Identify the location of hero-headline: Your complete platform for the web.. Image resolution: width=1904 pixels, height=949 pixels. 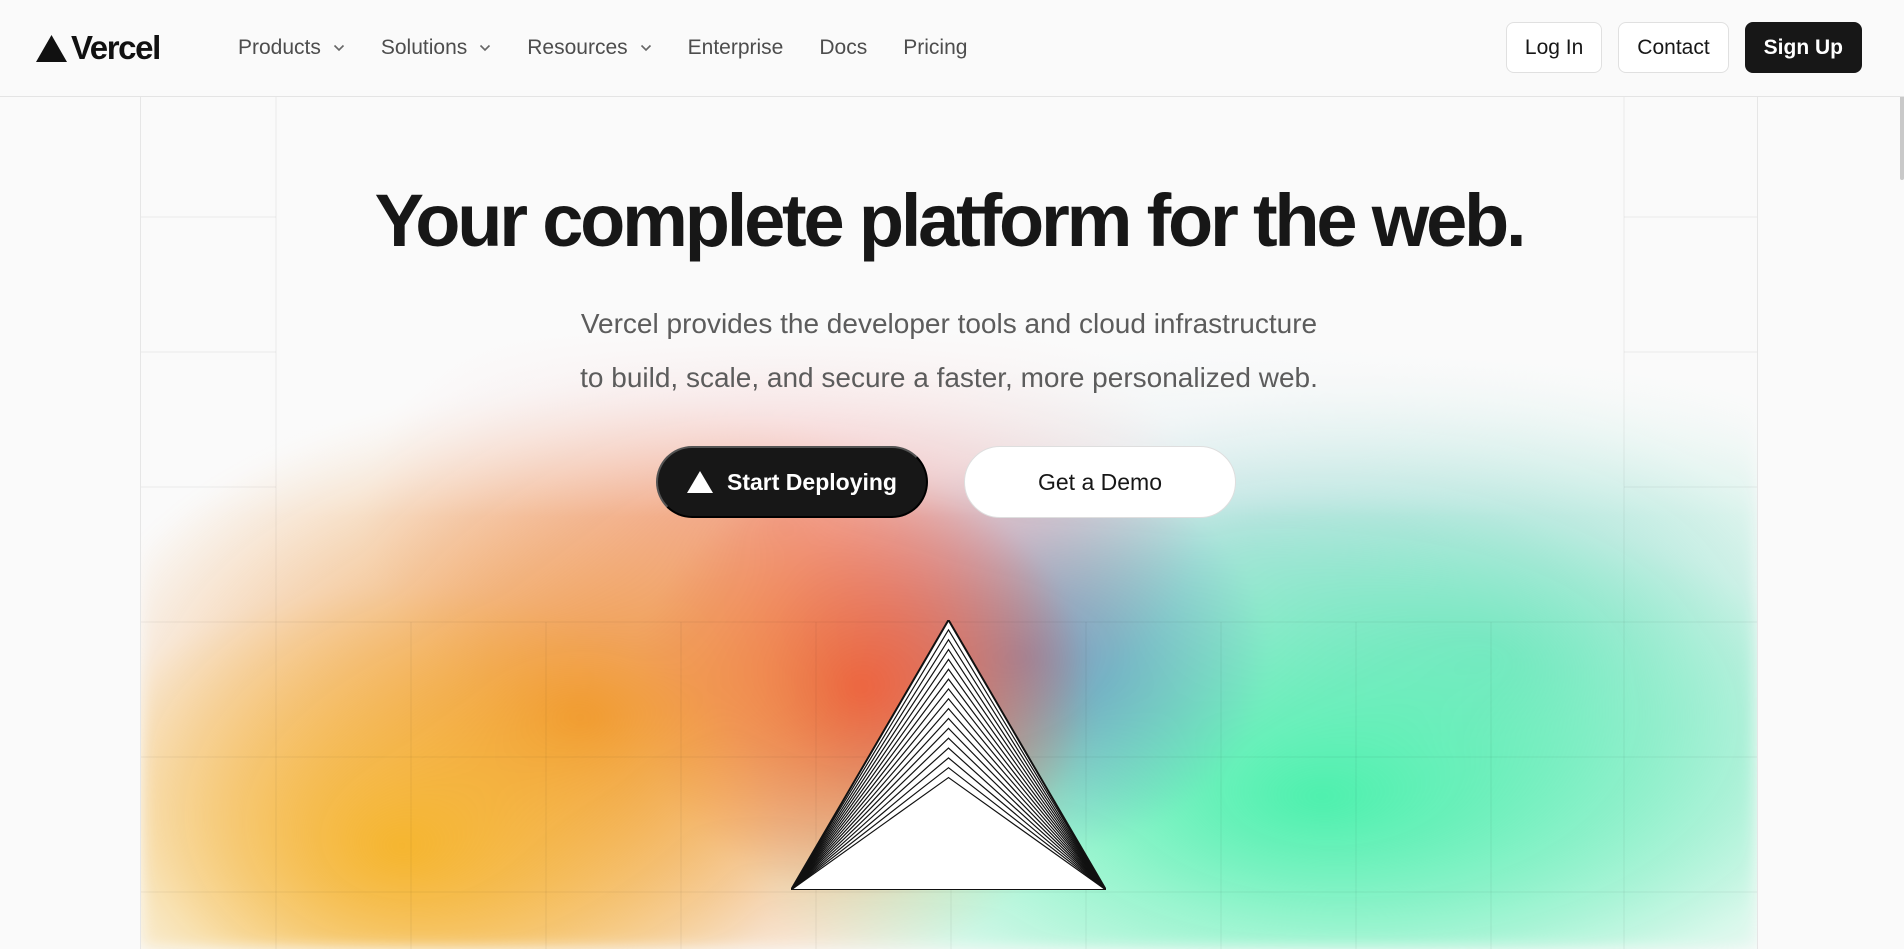
(950, 220).